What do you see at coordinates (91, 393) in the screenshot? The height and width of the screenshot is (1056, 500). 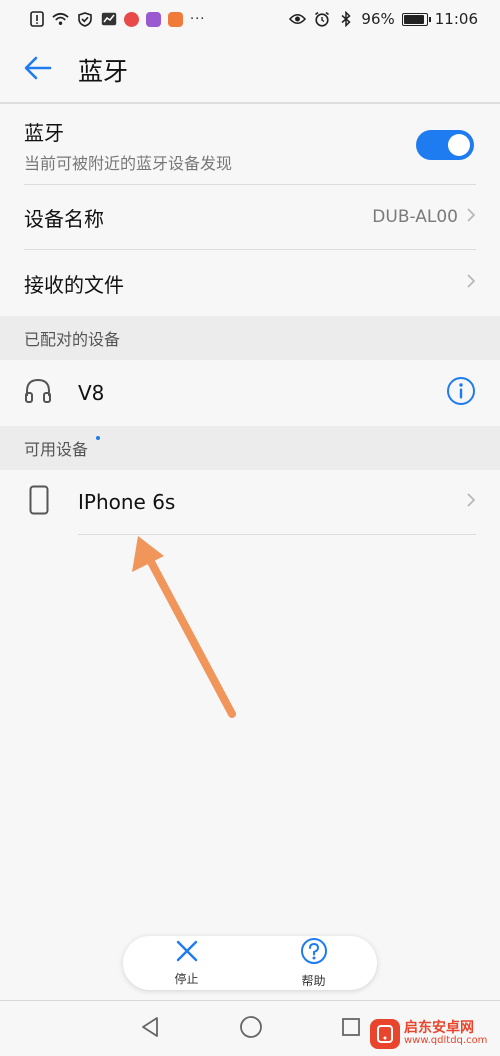 I see `paired-device-name: V8` at bounding box center [91, 393].